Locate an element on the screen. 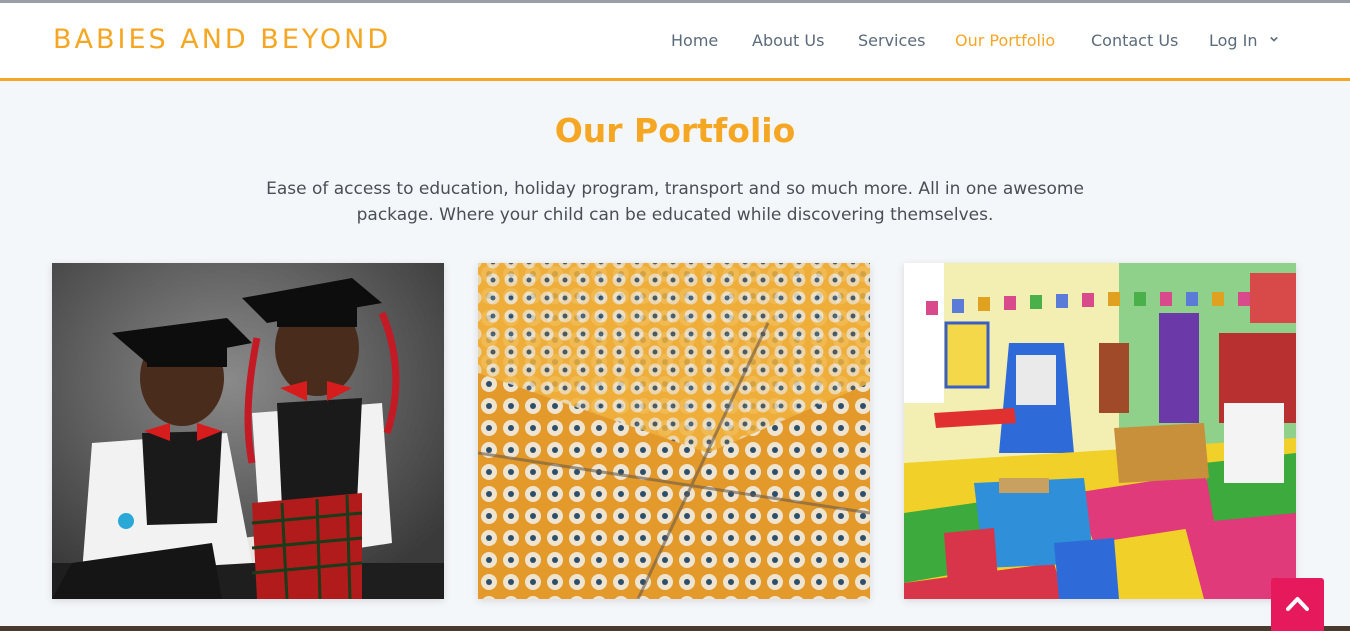 The height and width of the screenshot is (631, 1350). nav-about-us: About Us is located at coordinates (788, 40).